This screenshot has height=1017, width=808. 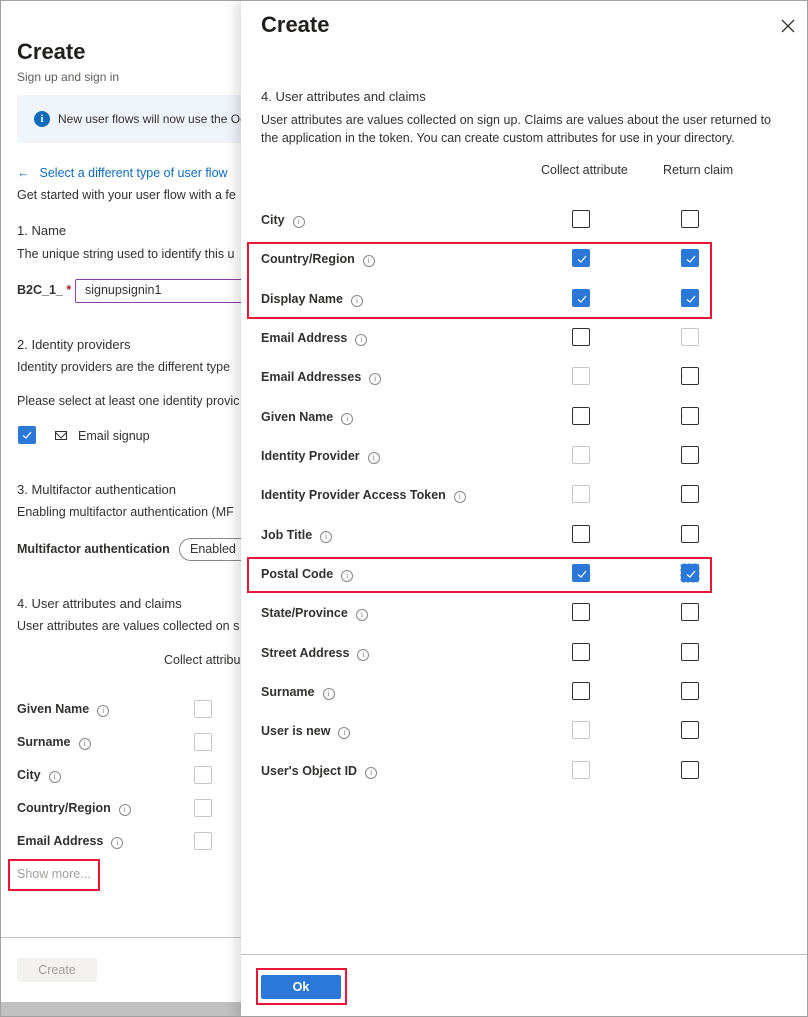 What do you see at coordinates (93, 549) in the screenshot?
I see `mfa-label: Multifactor authentication` at bounding box center [93, 549].